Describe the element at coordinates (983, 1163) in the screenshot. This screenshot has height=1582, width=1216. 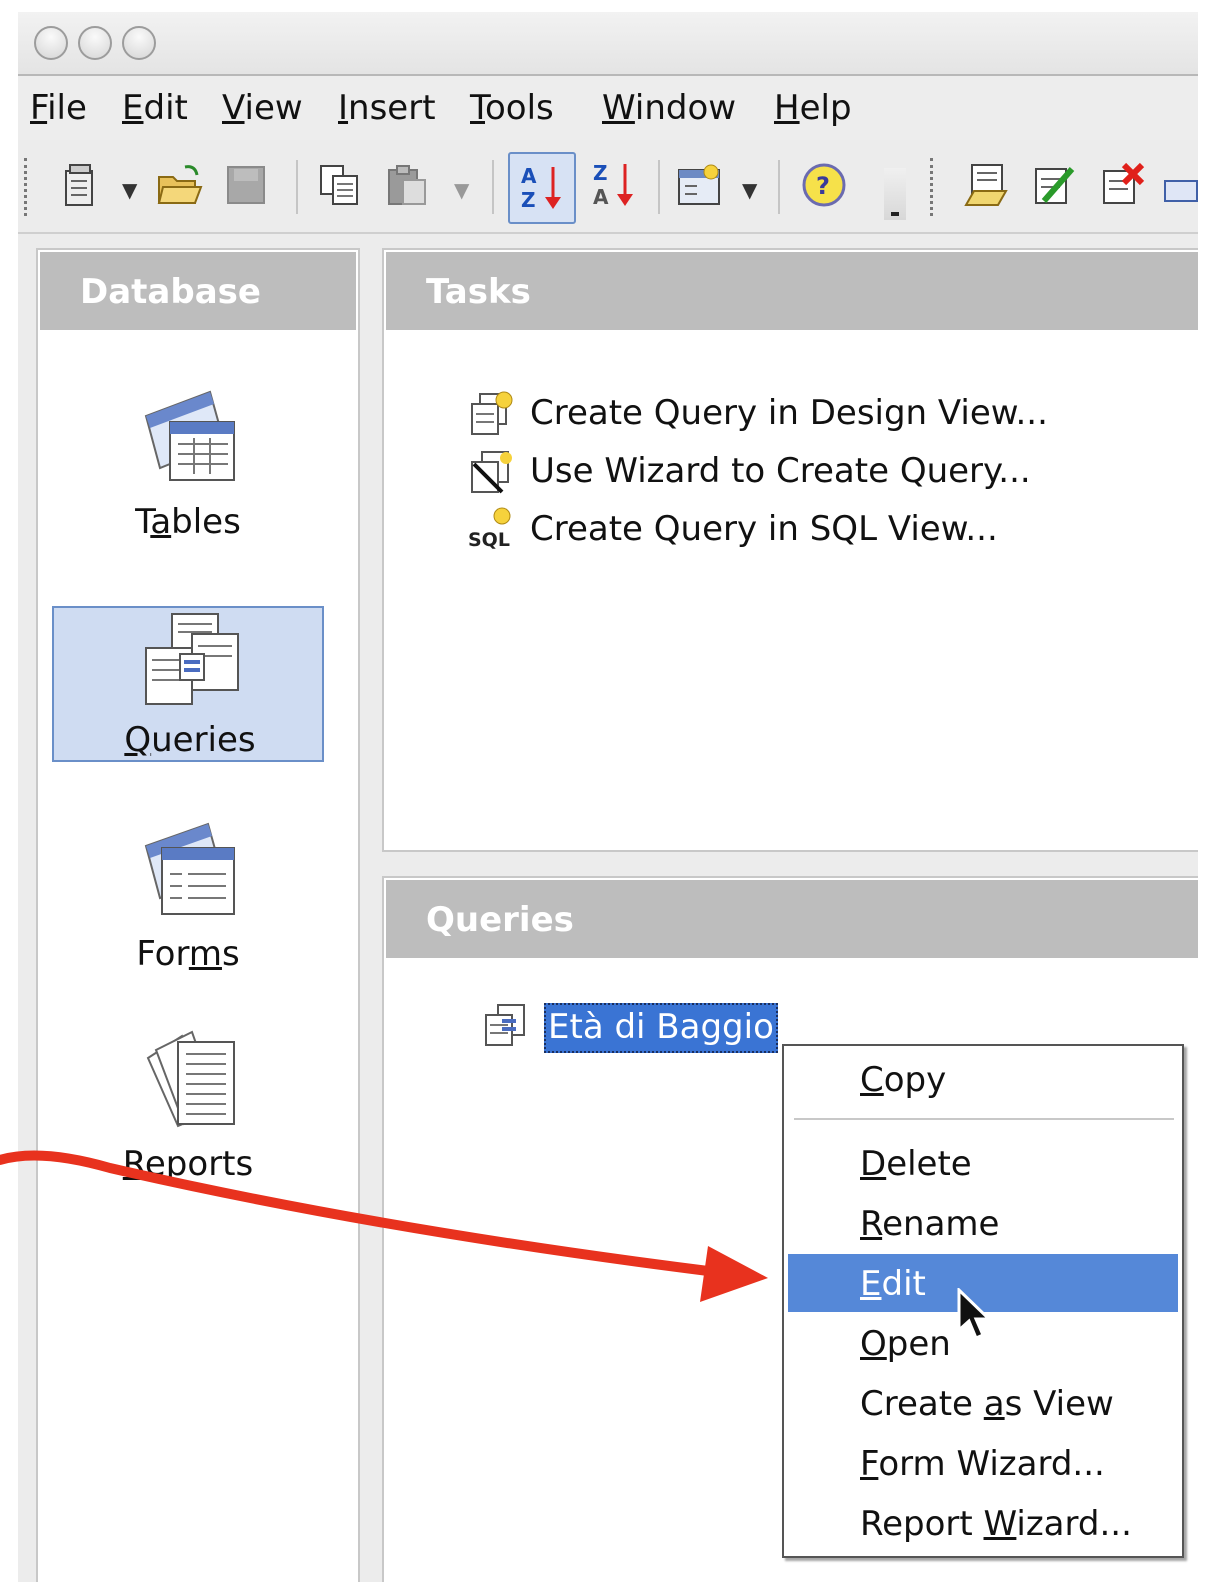
I see `context-menu-delete: Delete` at that location.